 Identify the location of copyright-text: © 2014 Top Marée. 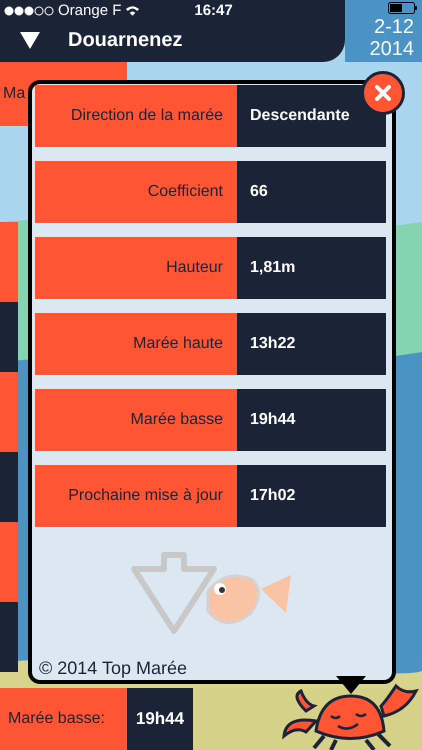
(113, 669).